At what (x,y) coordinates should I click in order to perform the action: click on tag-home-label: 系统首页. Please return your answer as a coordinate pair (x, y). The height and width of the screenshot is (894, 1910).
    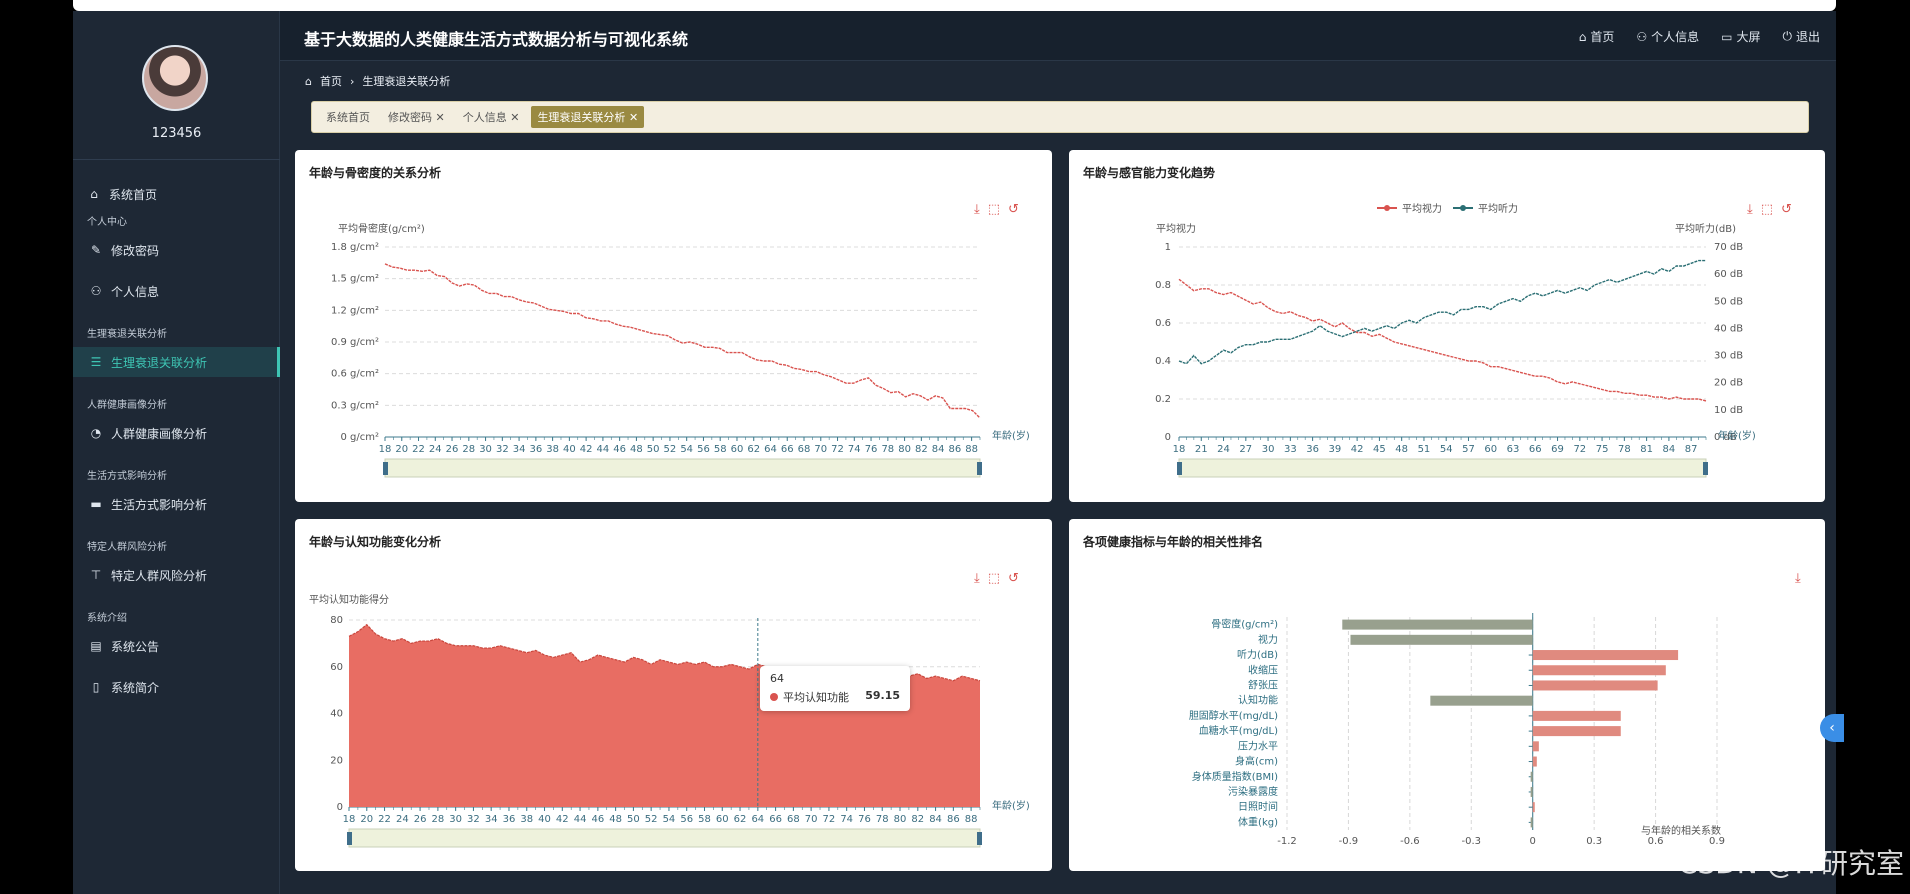
    Looking at the image, I should click on (348, 117).